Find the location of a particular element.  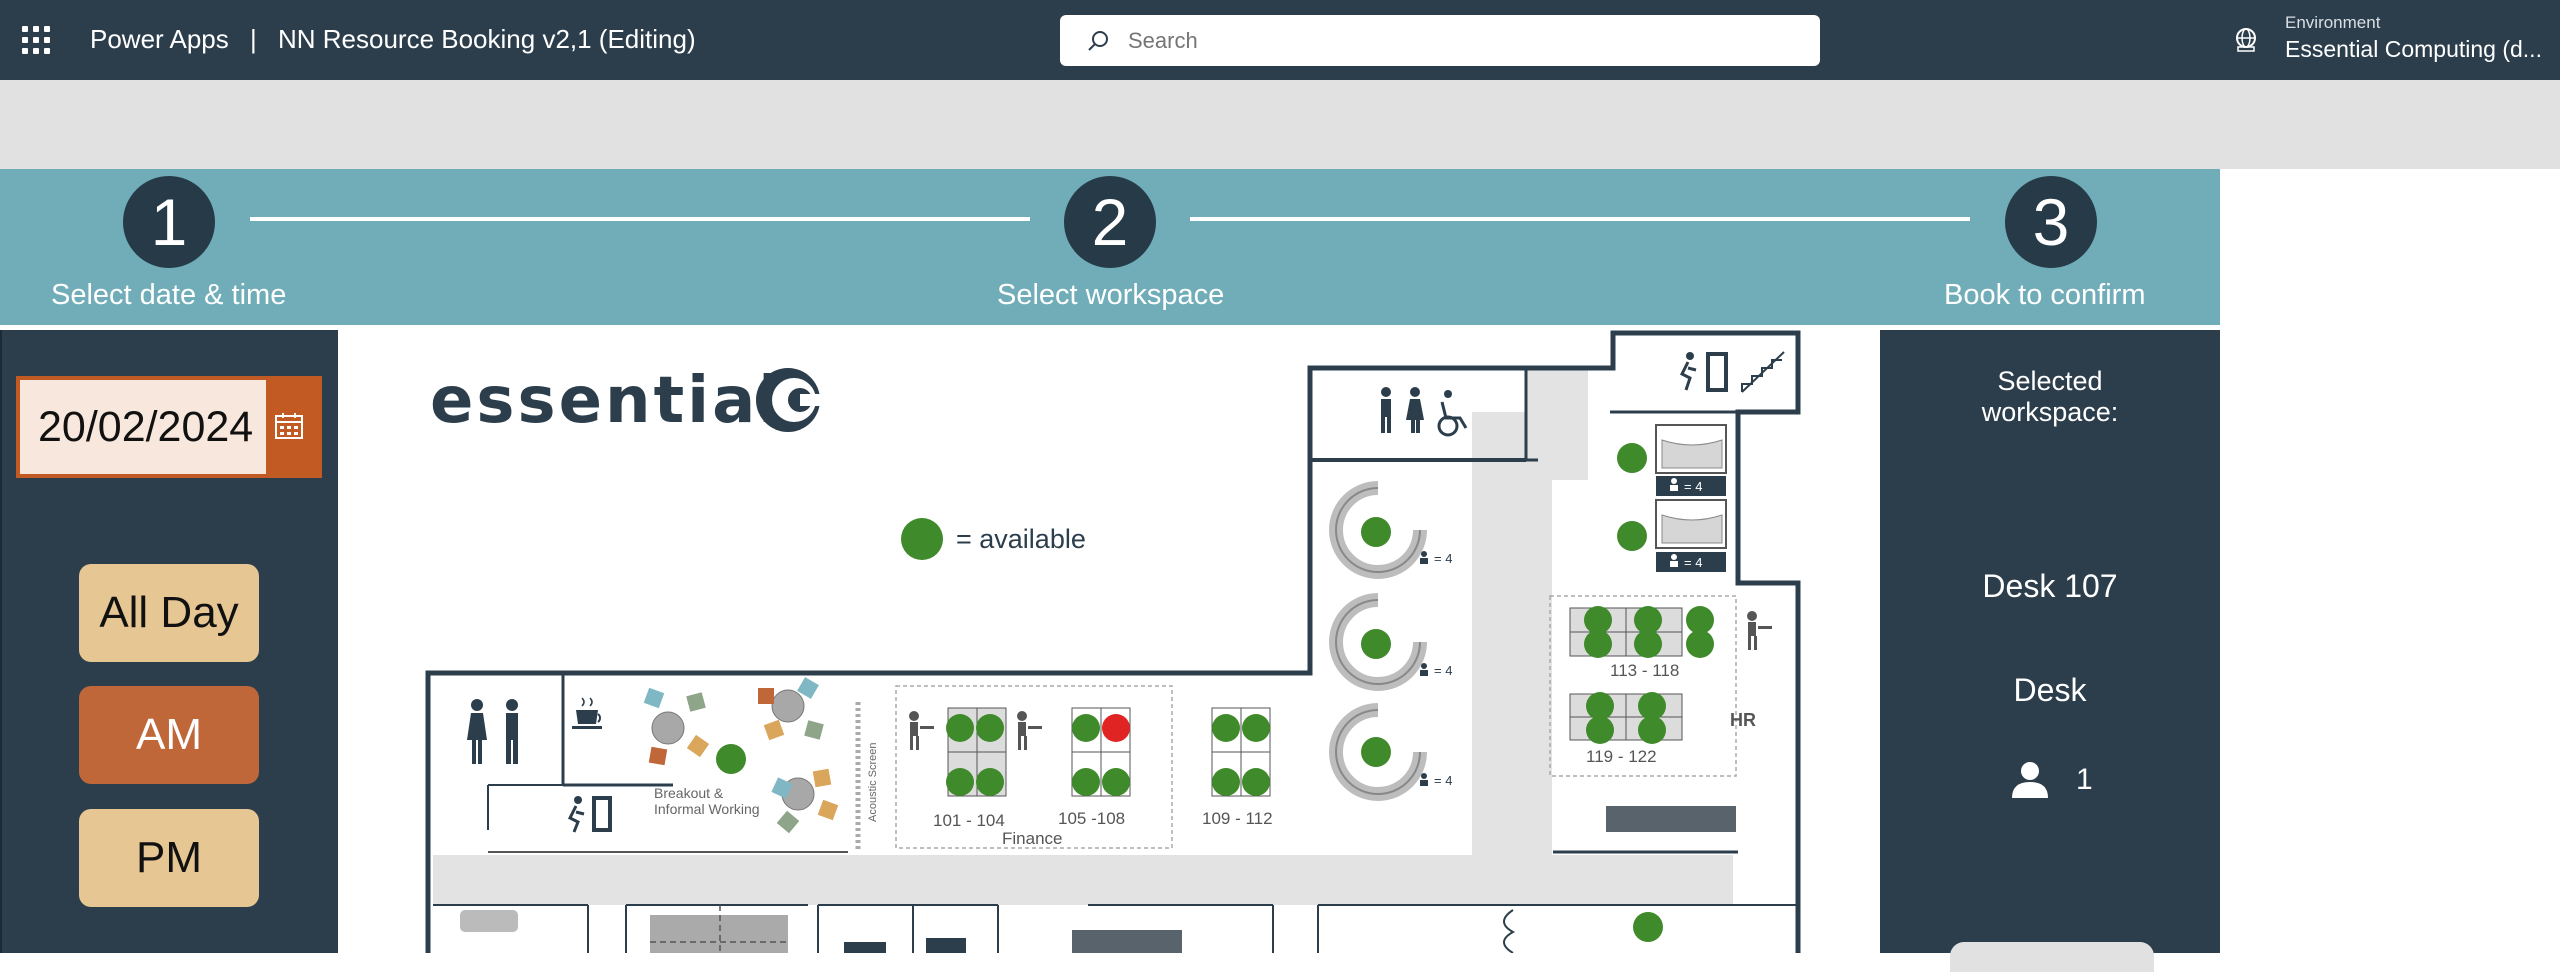

step-3-label: Book to confirm is located at coordinates (2045, 295).